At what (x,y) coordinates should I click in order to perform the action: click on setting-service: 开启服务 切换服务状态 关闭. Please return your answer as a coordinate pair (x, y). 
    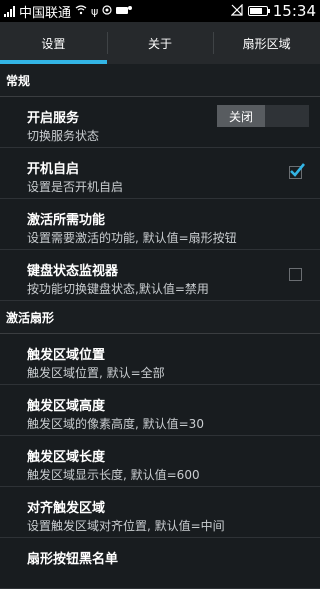
    Looking at the image, I should click on (160, 122).